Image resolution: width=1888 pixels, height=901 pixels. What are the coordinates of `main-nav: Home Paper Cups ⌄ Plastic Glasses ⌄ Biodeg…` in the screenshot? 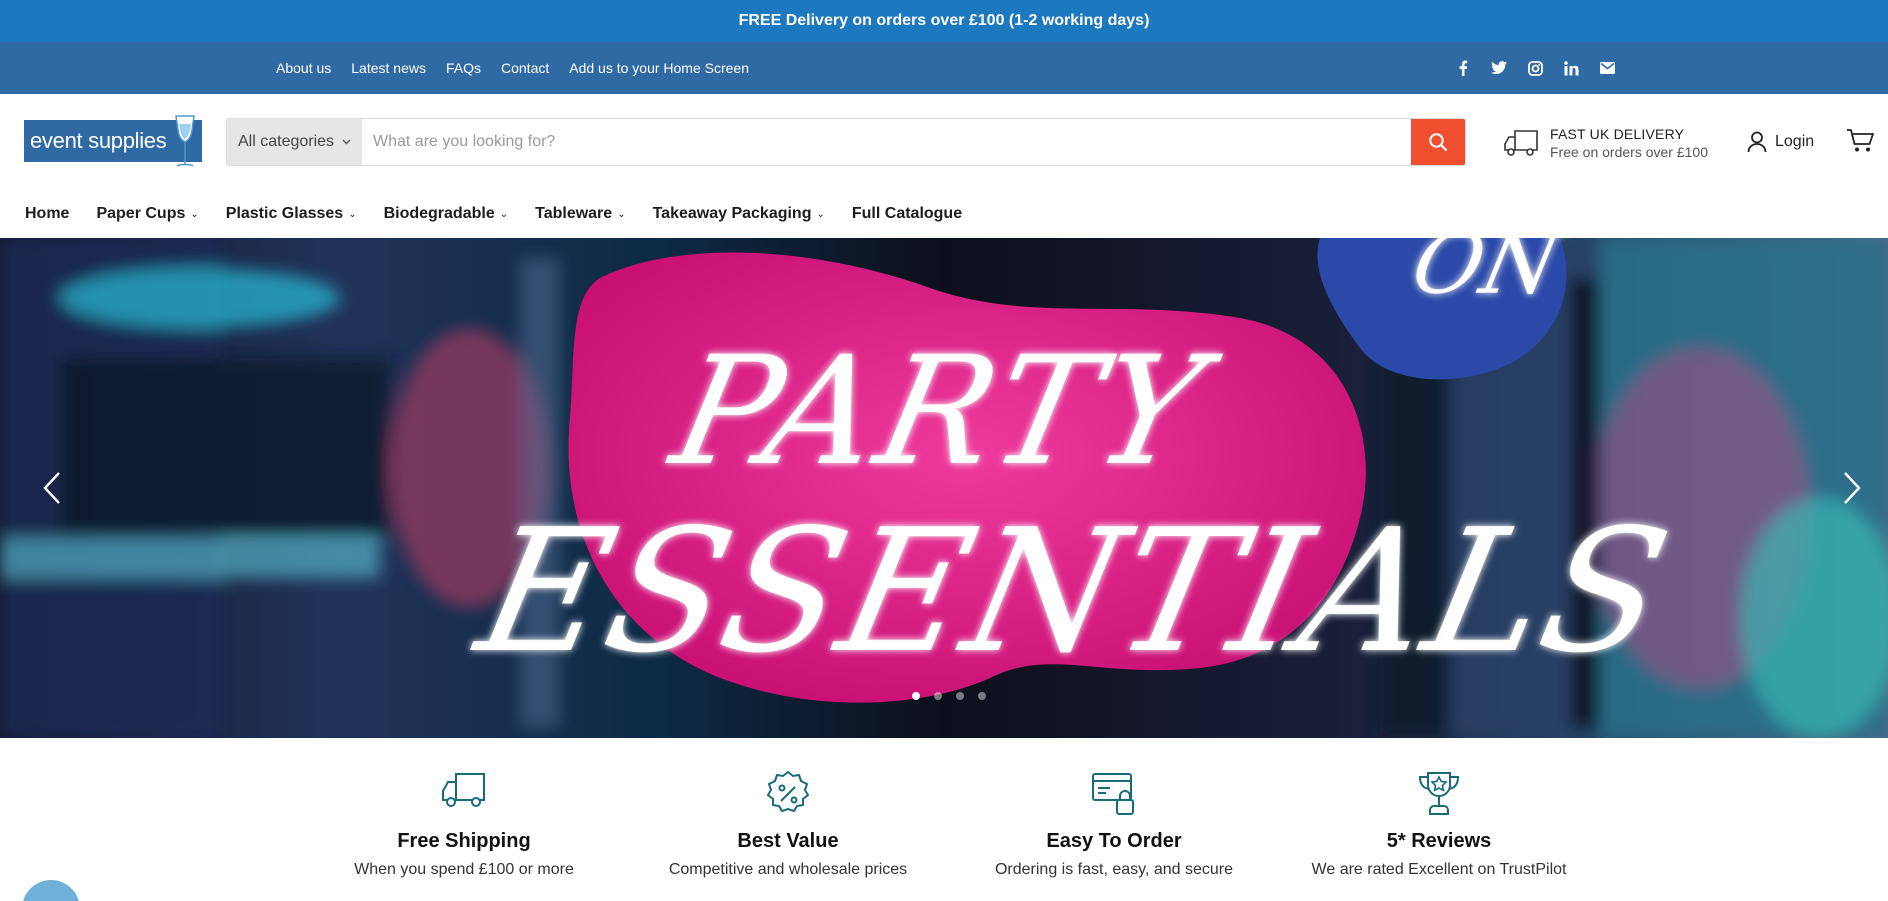 It's located at (944, 214).